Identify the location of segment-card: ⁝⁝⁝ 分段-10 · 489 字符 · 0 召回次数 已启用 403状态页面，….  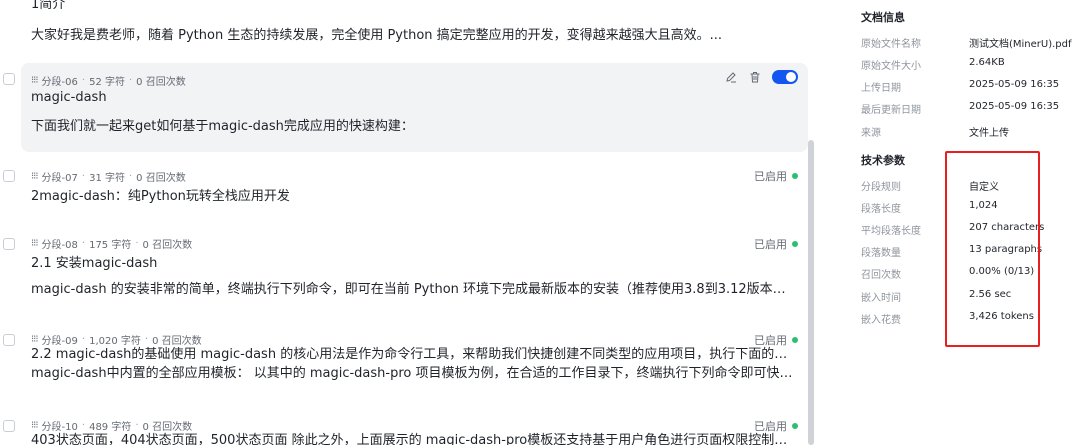
(414, 430).